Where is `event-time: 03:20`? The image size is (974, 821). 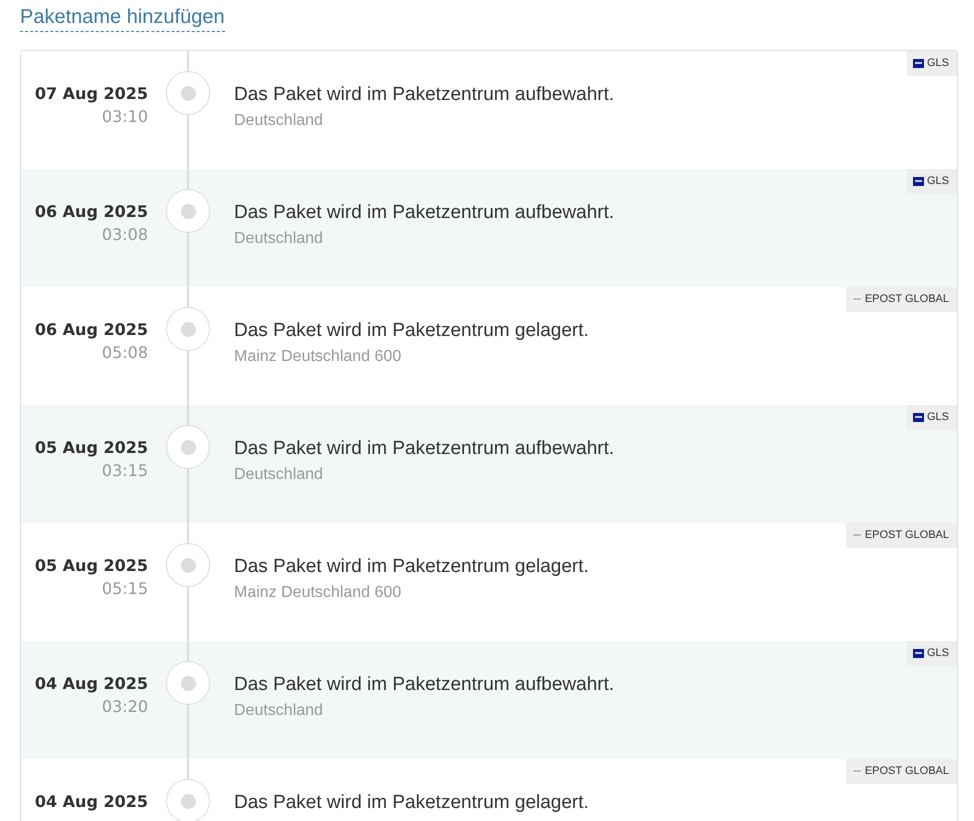 event-time: 03:20 is located at coordinates (125, 706).